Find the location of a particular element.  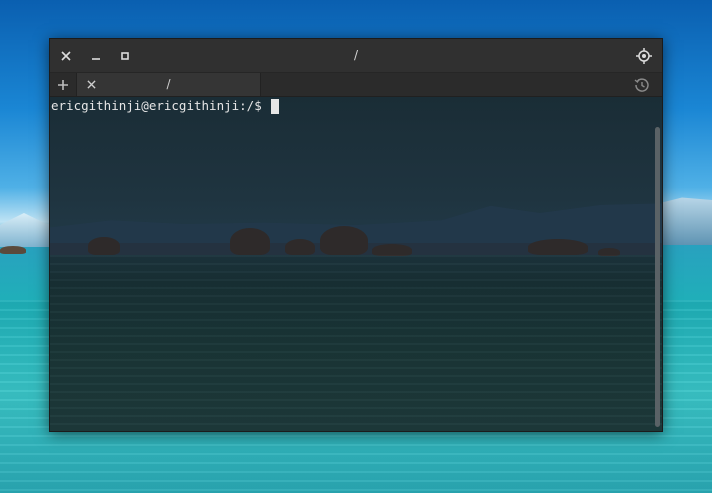

maximize-icon is located at coordinates (125, 55).